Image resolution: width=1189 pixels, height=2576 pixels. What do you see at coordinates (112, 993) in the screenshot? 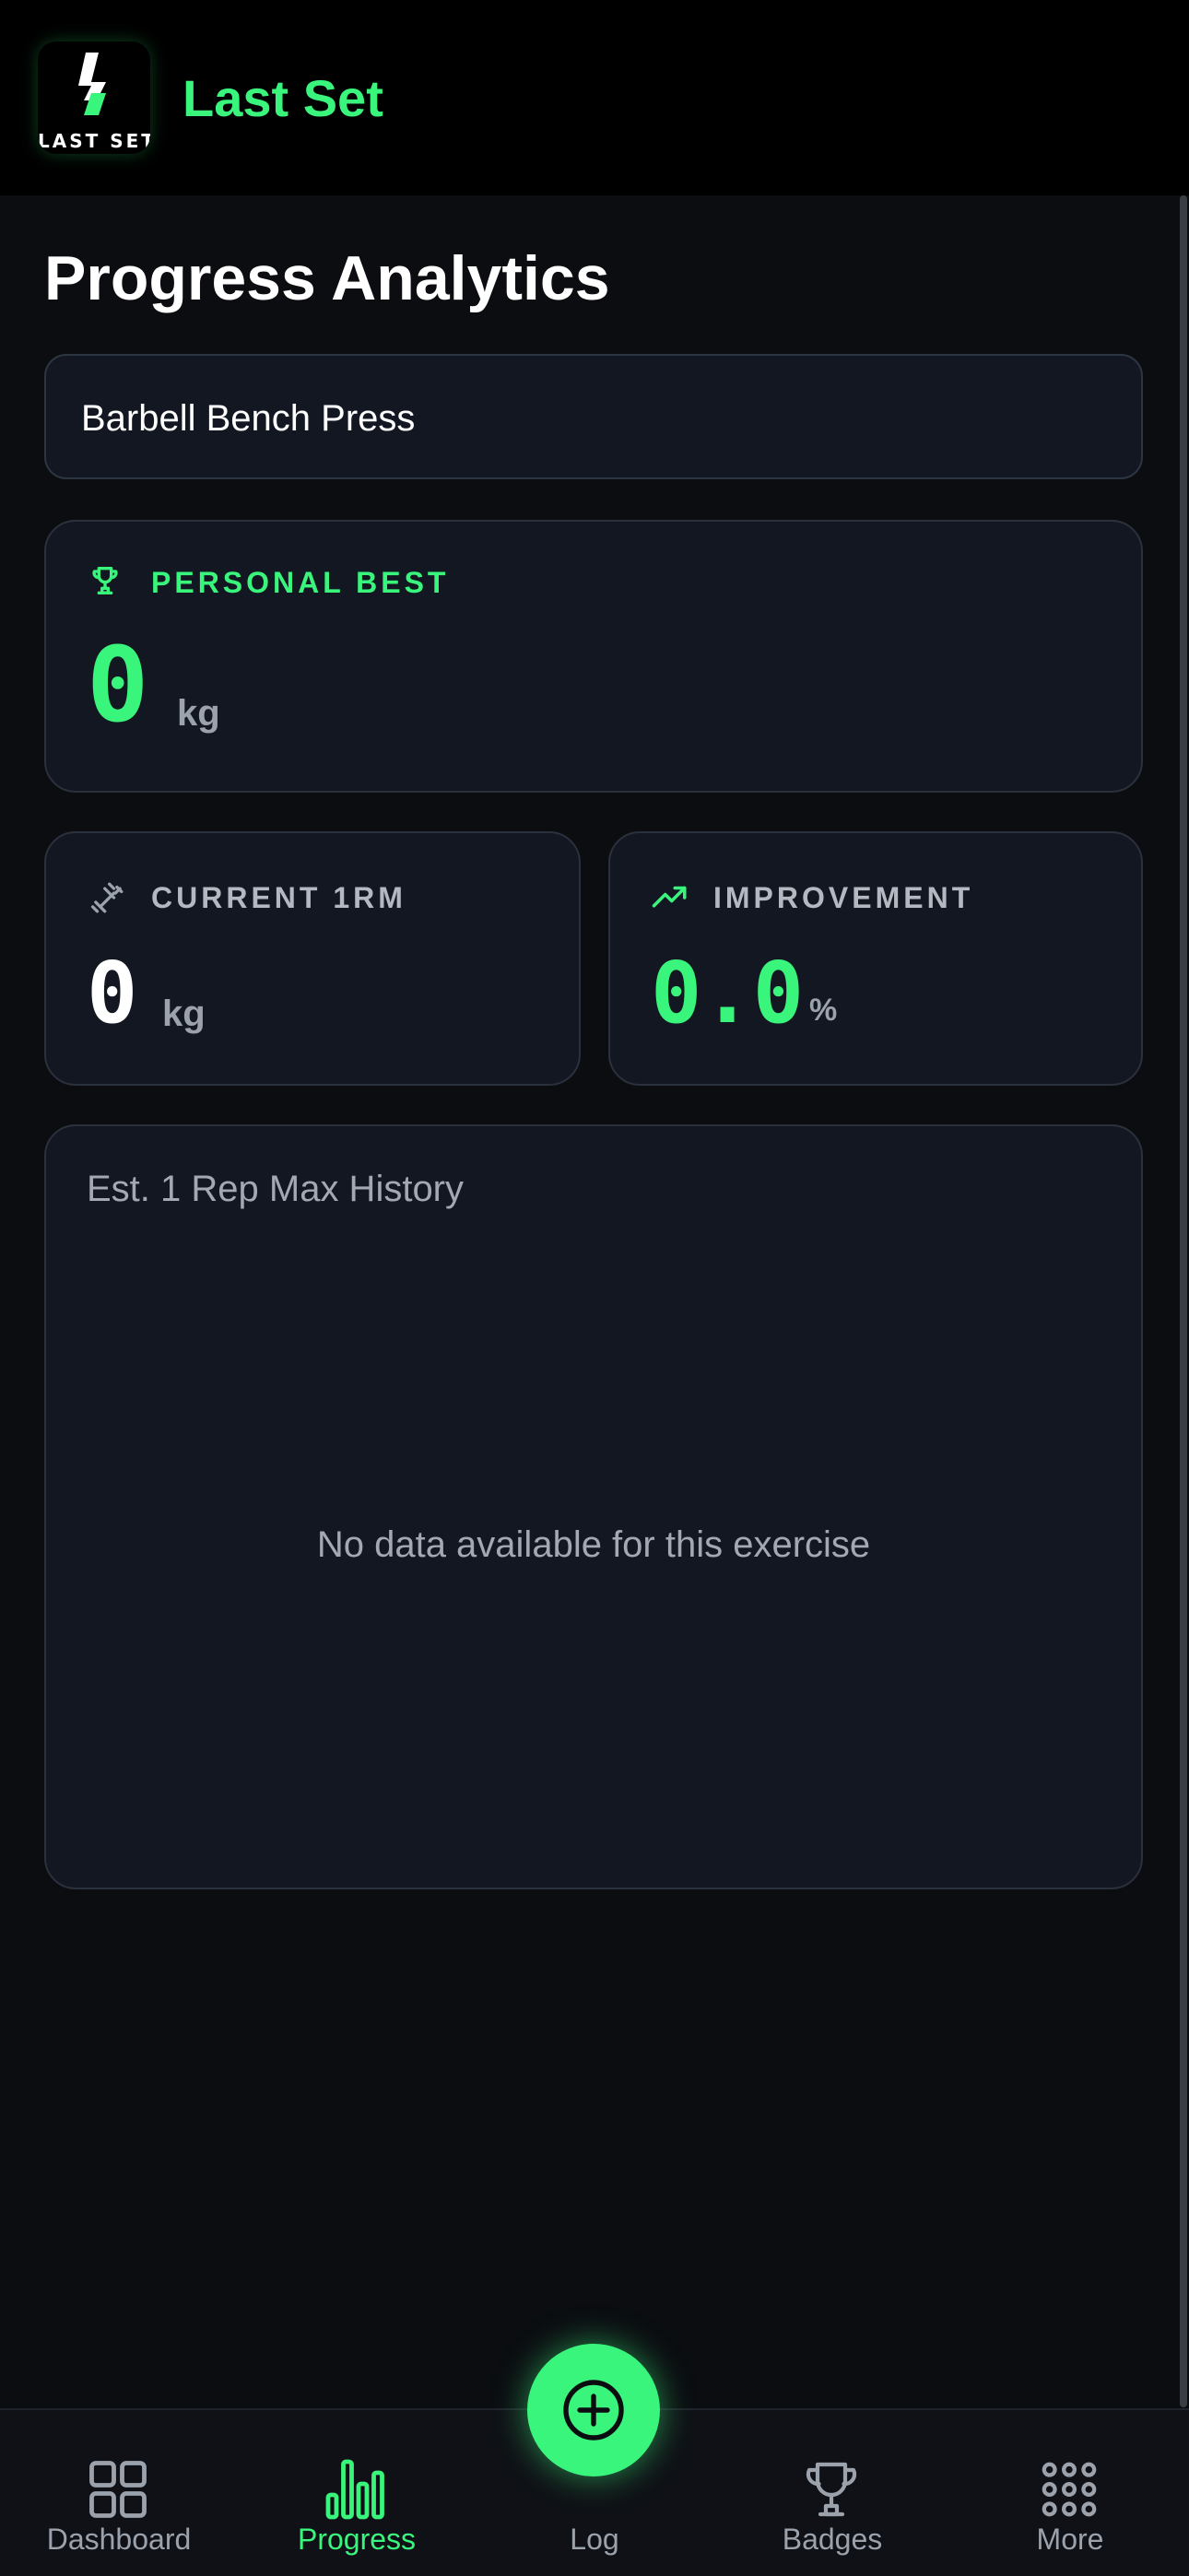
I see `current-1rm-value: 0` at bounding box center [112, 993].